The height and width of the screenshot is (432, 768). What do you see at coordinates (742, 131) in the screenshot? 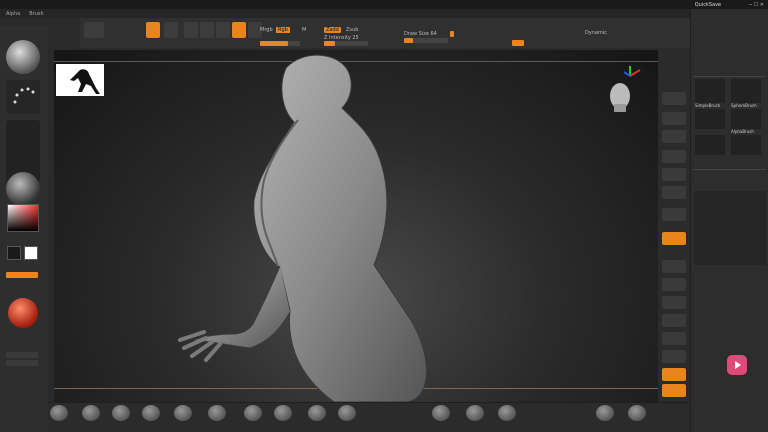
I see `brush-tile-alpha-label: AlphaBrush` at bounding box center [742, 131].